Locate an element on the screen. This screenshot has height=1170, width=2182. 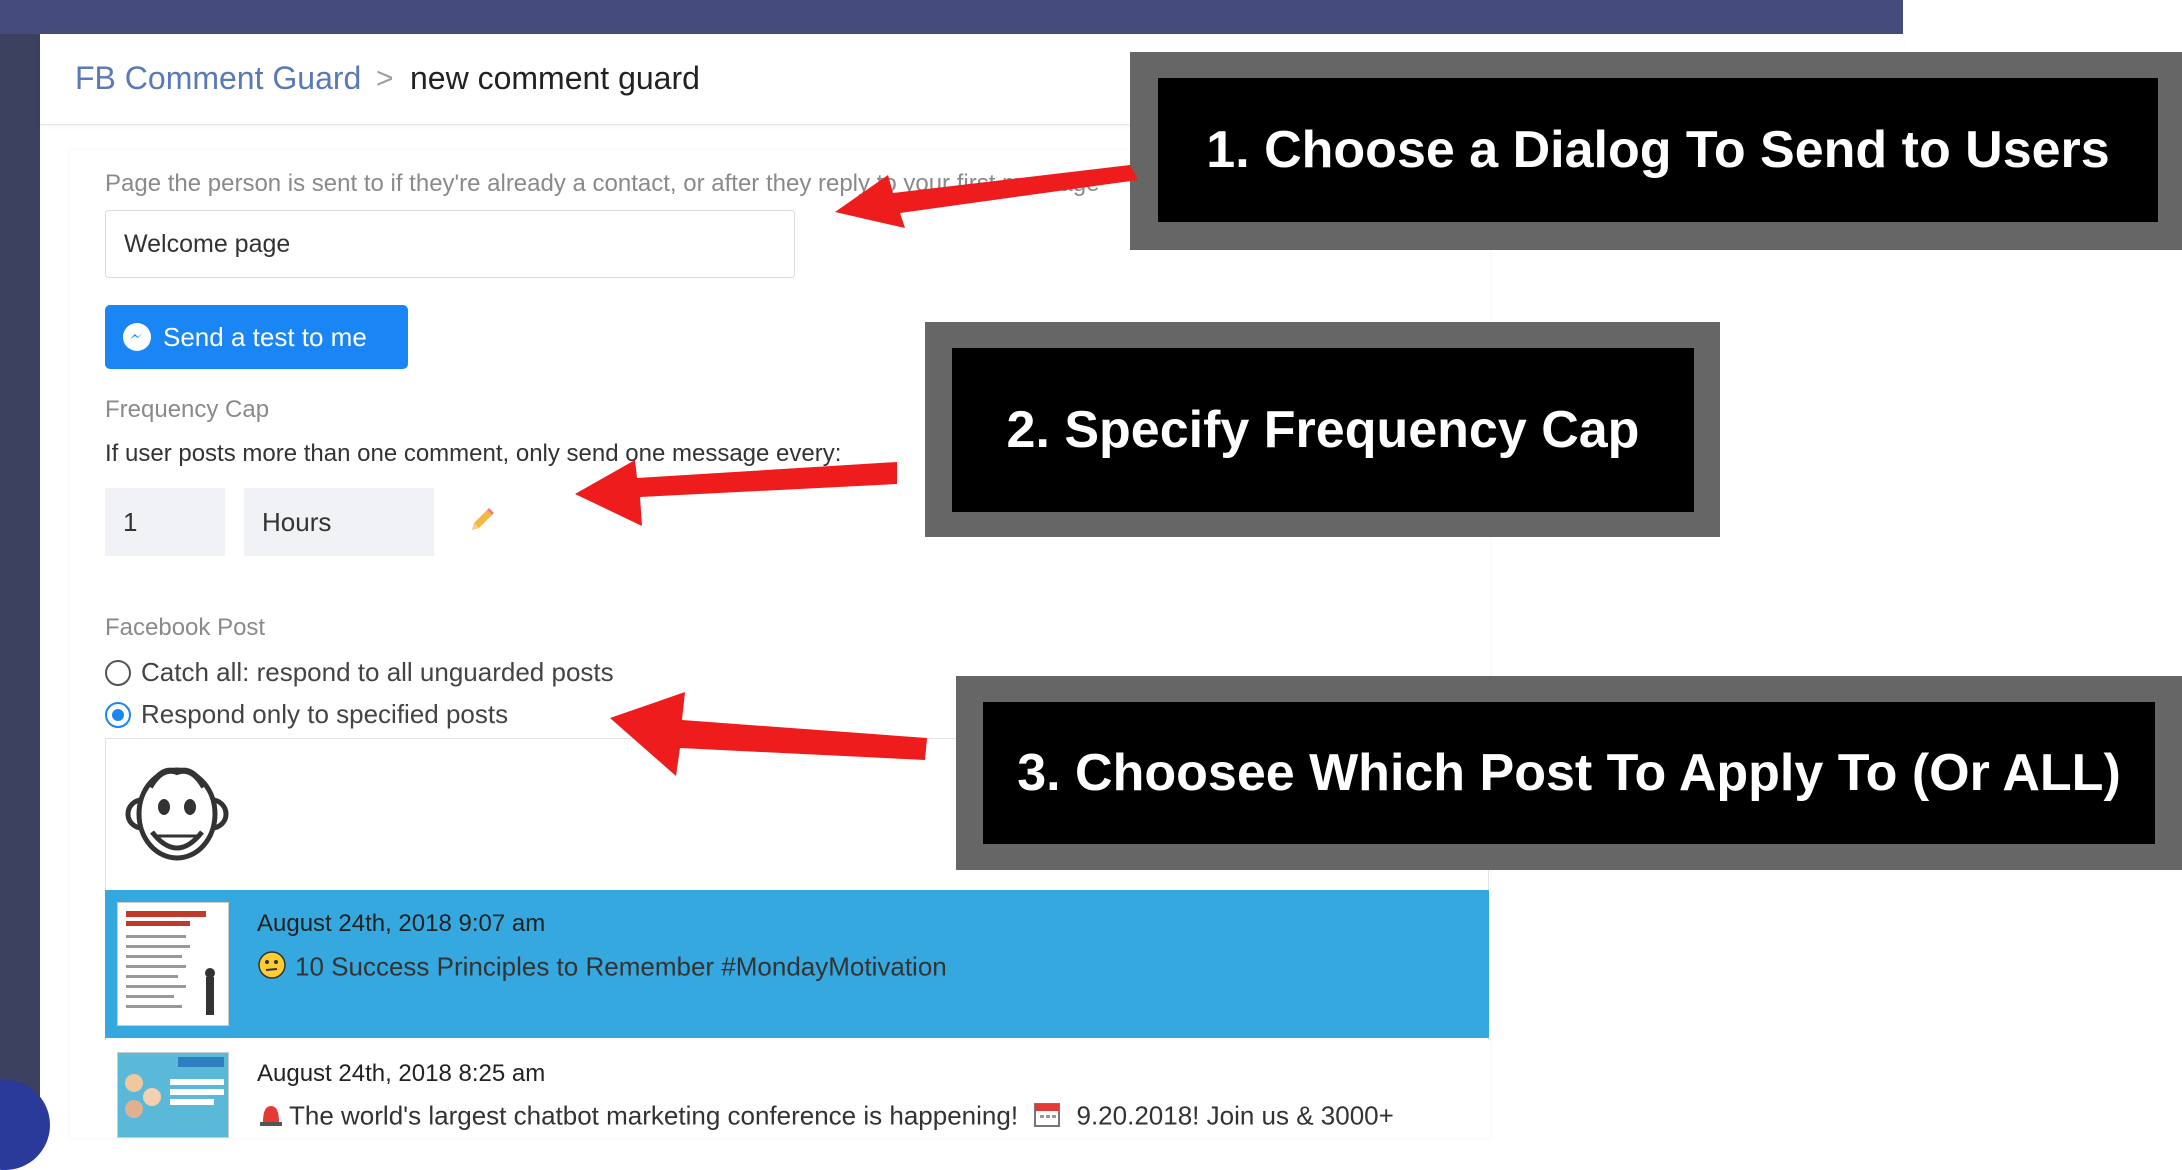
radio-specified-posts: Respond only to specified posts is located at coordinates (306, 714).